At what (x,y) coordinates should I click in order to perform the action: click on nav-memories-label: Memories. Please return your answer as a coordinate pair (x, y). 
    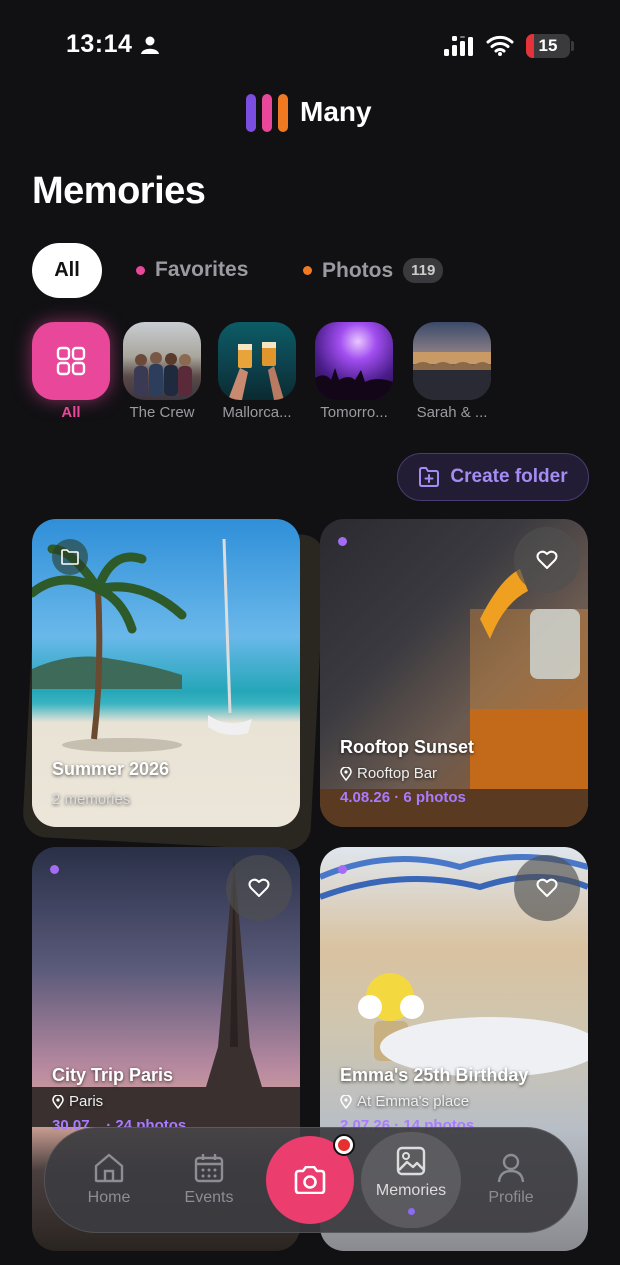
    Looking at the image, I should click on (411, 1190).